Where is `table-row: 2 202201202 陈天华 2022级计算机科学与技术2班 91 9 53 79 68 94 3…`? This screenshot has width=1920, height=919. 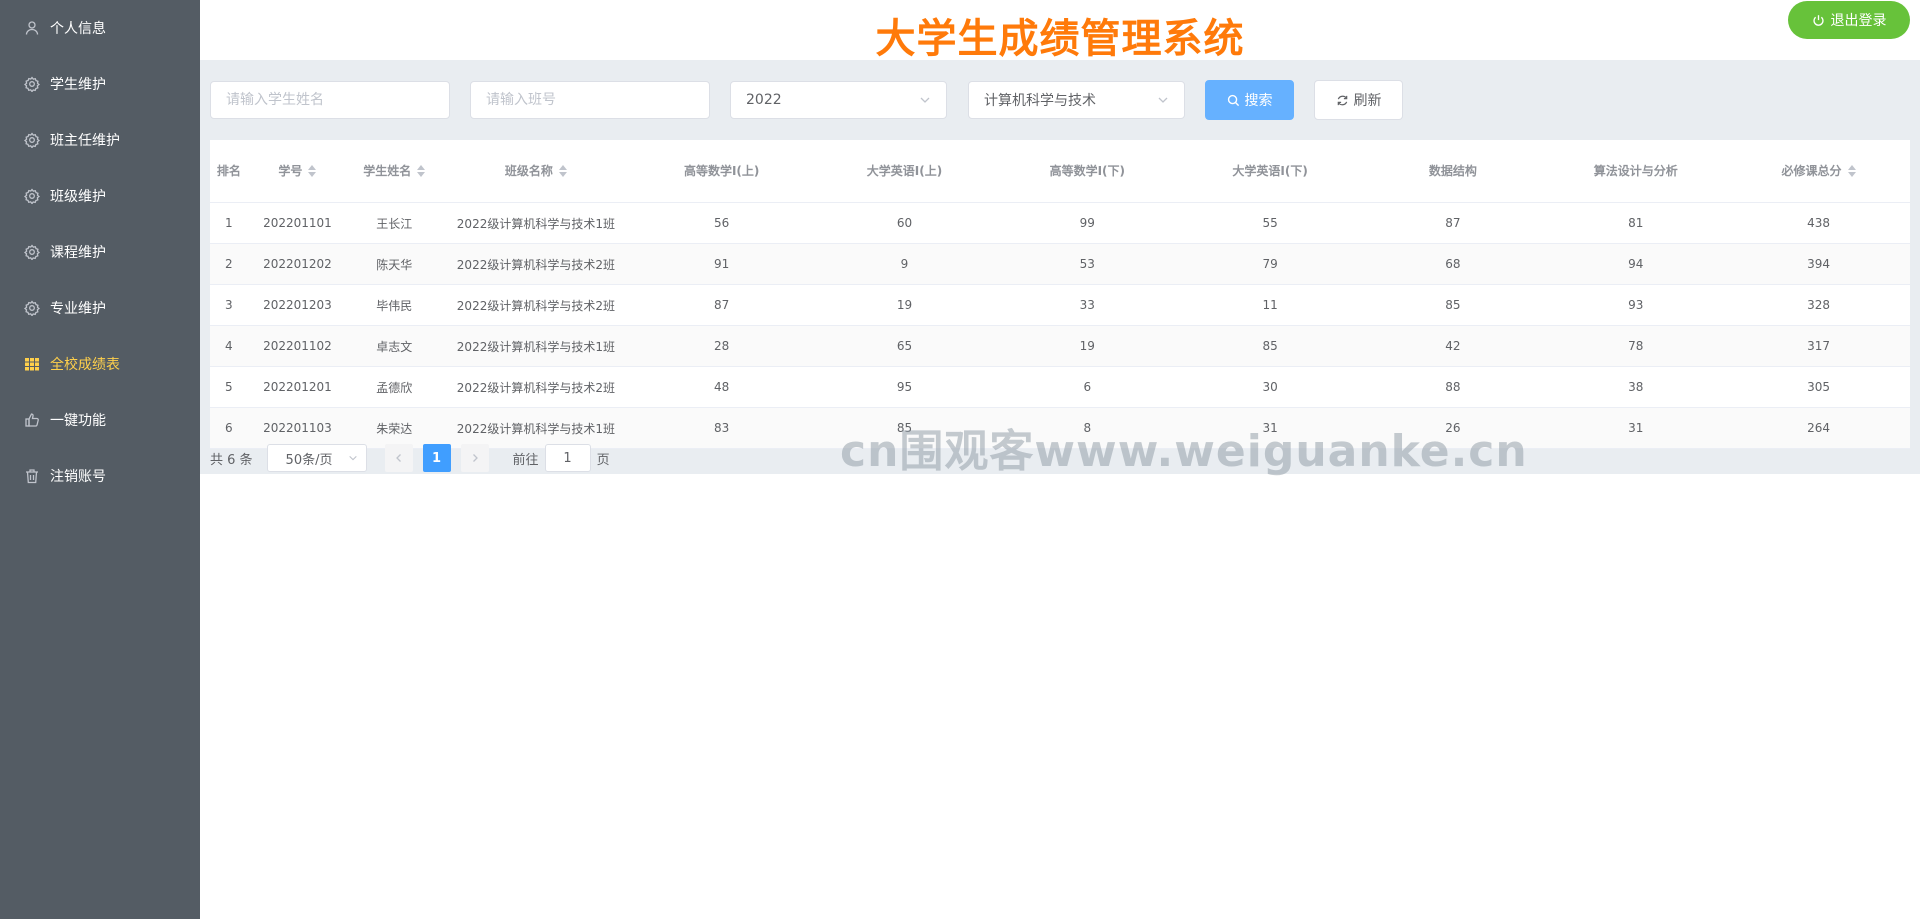
table-row: 2 202201202 陈天华 2022级计算机科学与技术2班 91 9 53 79 68 94 3… is located at coordinates (1060, 264).